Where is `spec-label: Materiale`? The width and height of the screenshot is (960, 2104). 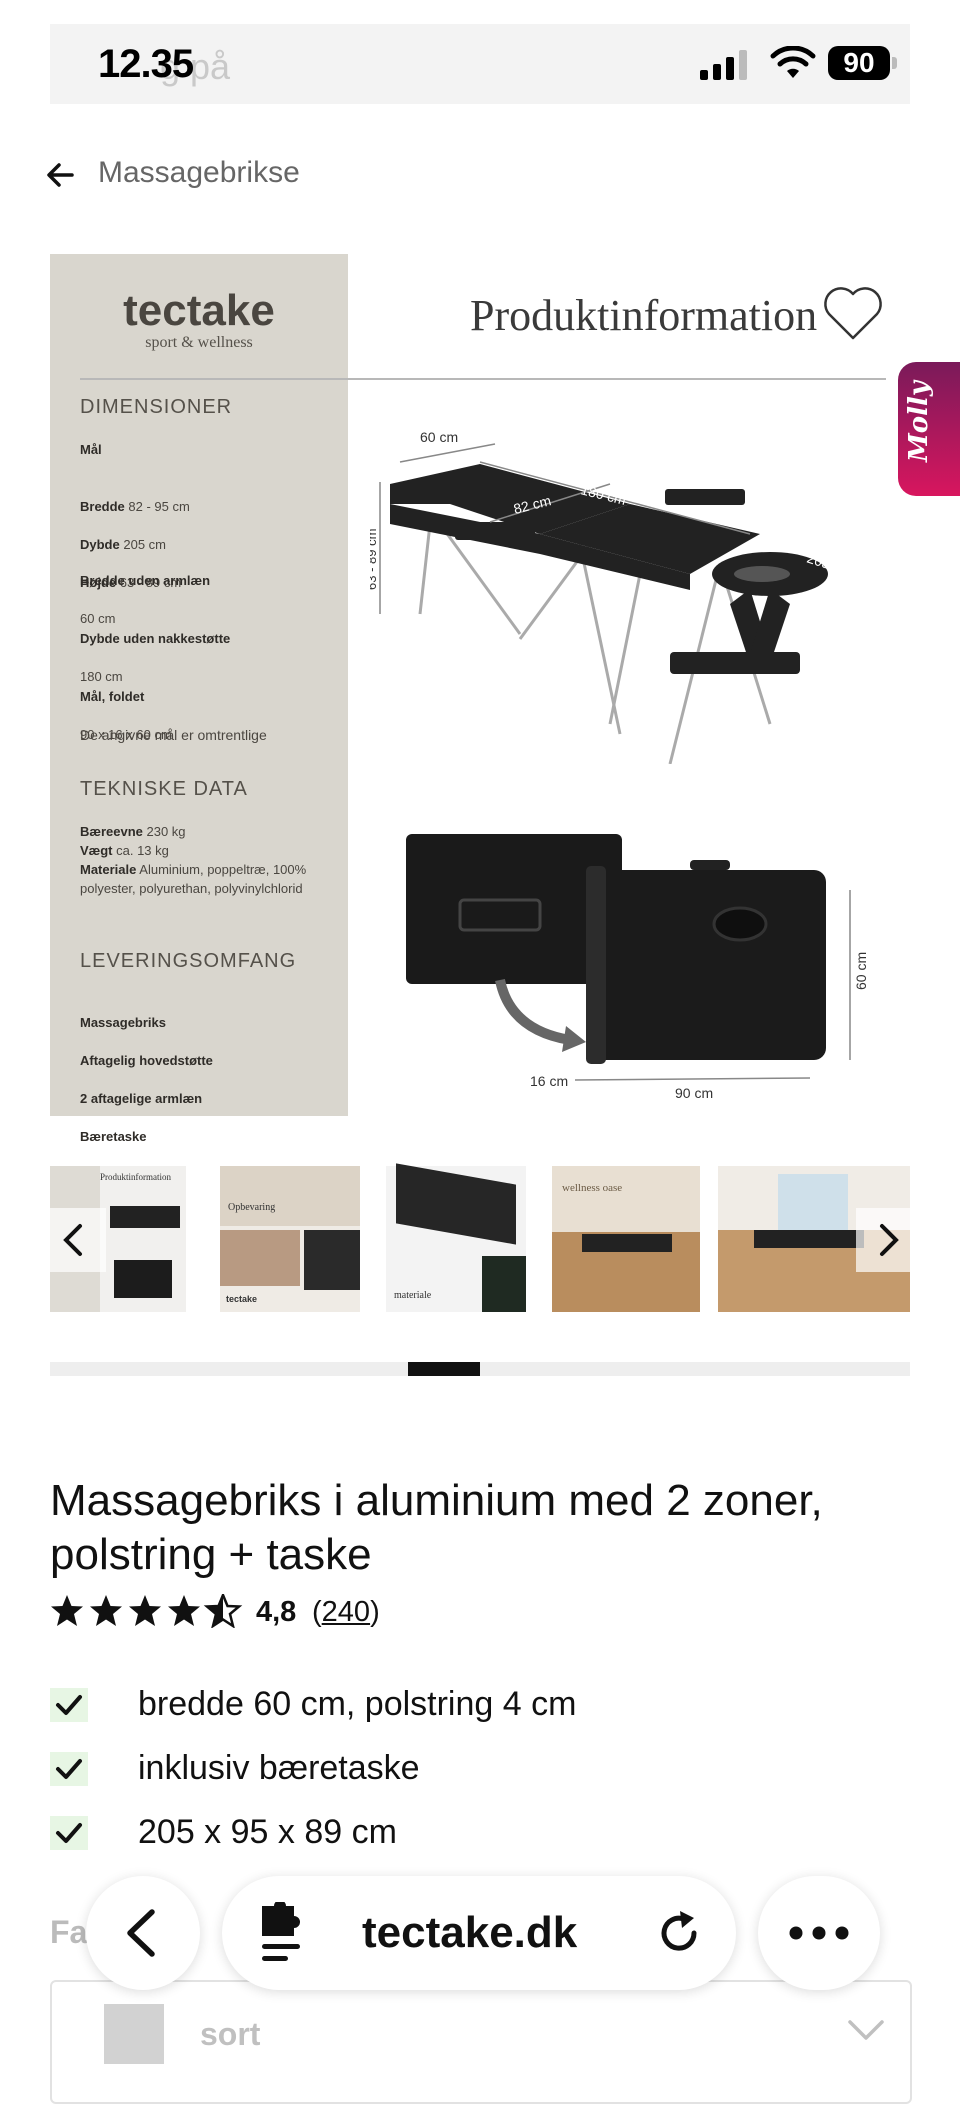
spec-label: Materiale is located at coordinates (108, 869).